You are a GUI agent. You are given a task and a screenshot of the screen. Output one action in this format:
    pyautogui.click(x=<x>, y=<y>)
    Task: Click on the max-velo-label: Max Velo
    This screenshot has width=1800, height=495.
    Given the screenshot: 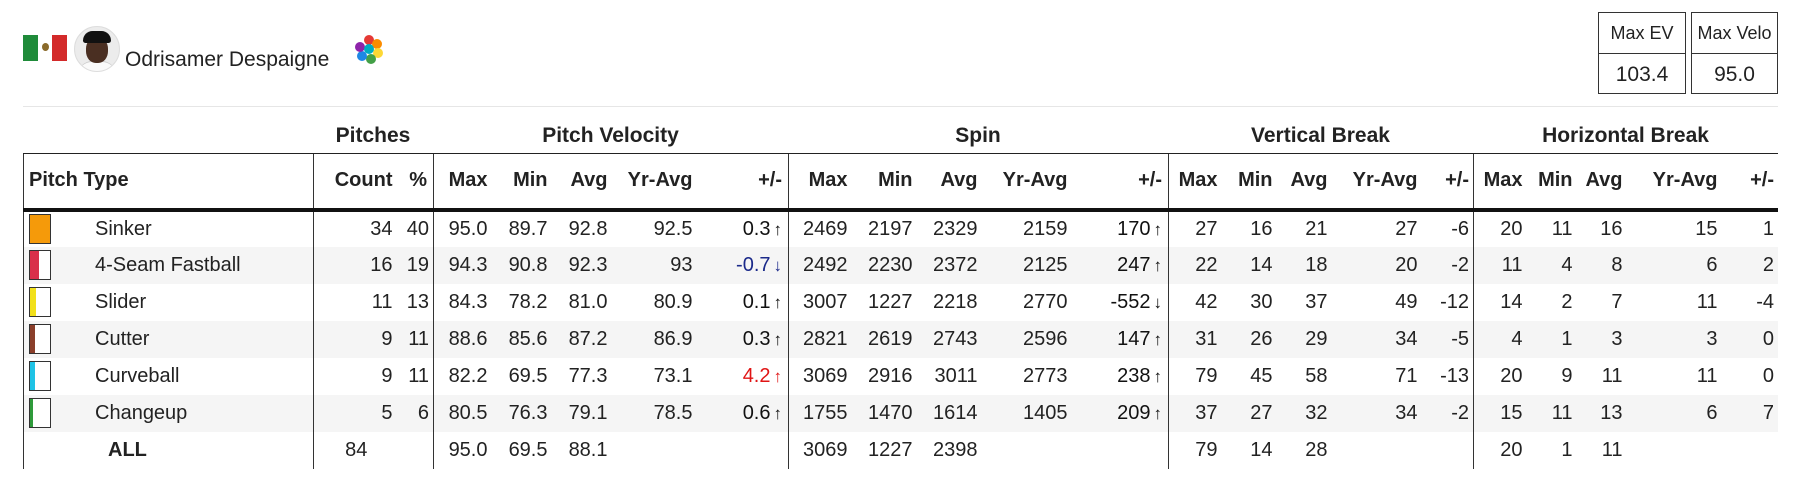 What is the action you would take?
    pyautogui.click(x=1734, y=33)
    